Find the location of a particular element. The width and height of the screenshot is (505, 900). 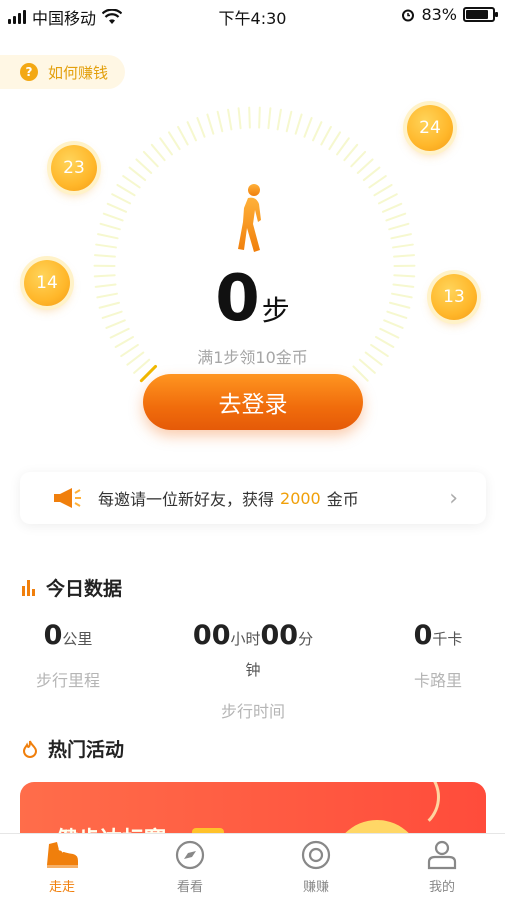

alarm-icon is located at coordinates (408, 15).